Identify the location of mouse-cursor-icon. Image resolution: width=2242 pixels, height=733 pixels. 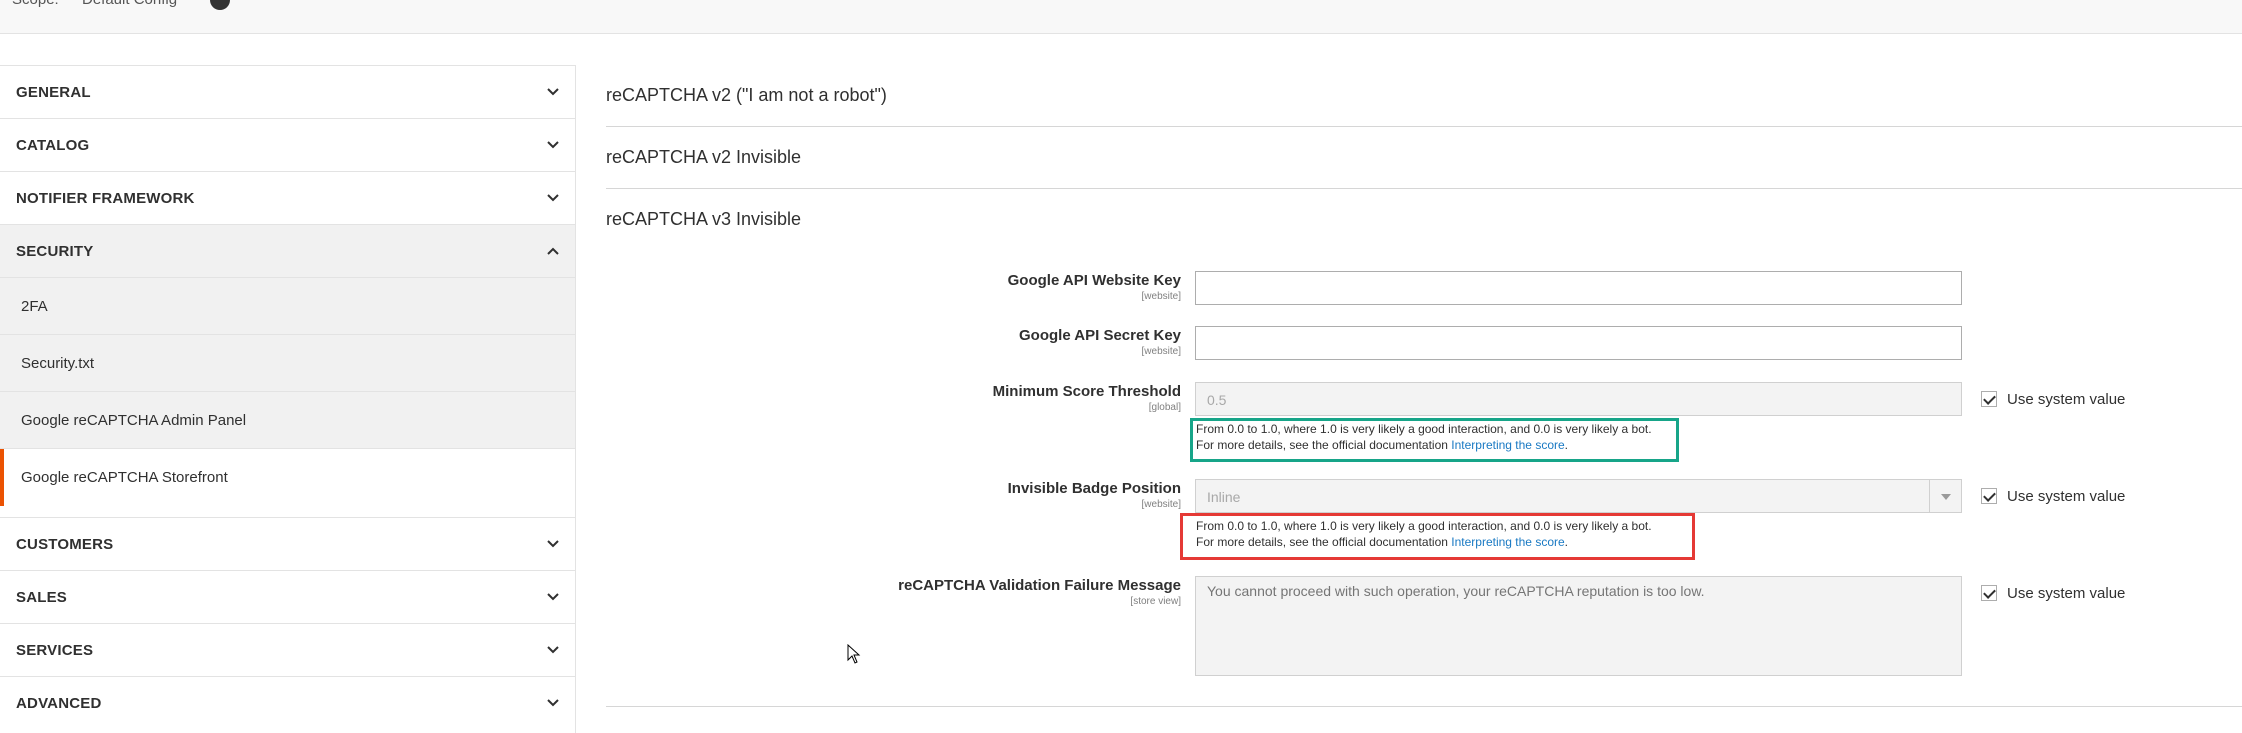
(854, 654).